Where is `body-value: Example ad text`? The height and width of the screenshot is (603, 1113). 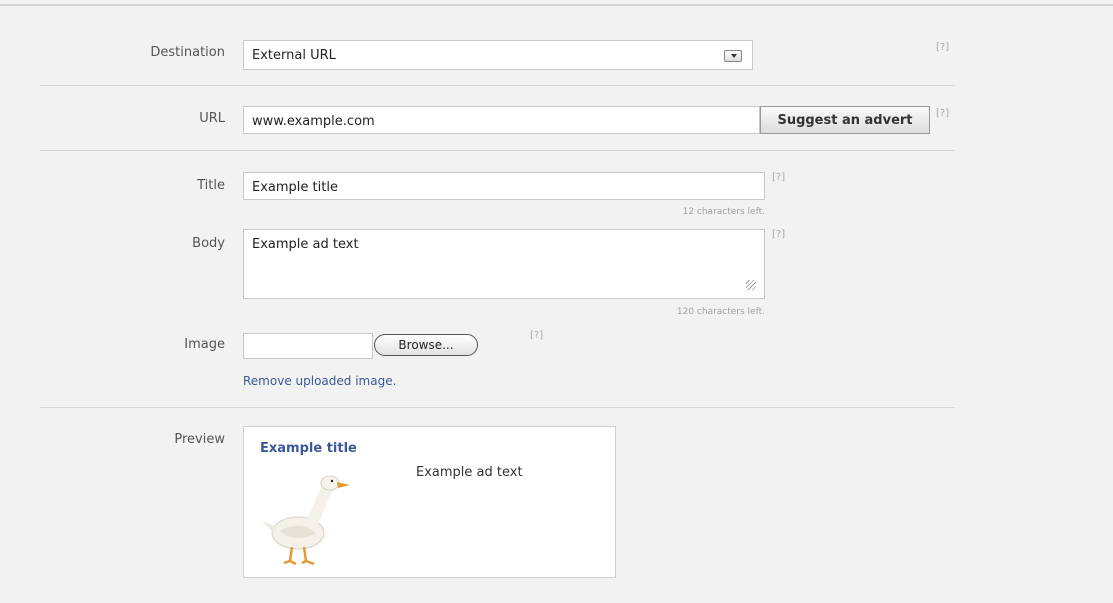
body-value: Example ad text is located at coordinates (305, 244).